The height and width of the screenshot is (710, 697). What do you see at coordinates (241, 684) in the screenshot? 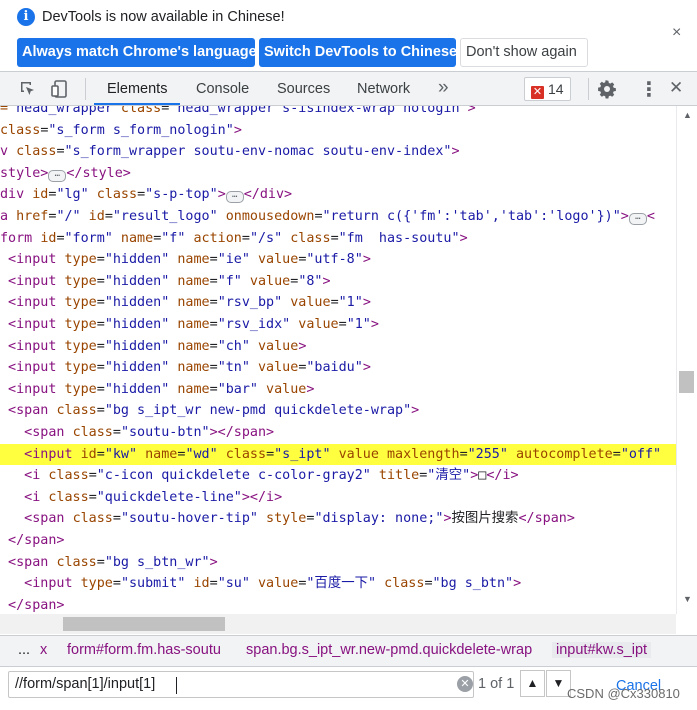
I see `xpath-search-input: //form/span[1]/input[1] ✕` at bounding box center [241, 684].